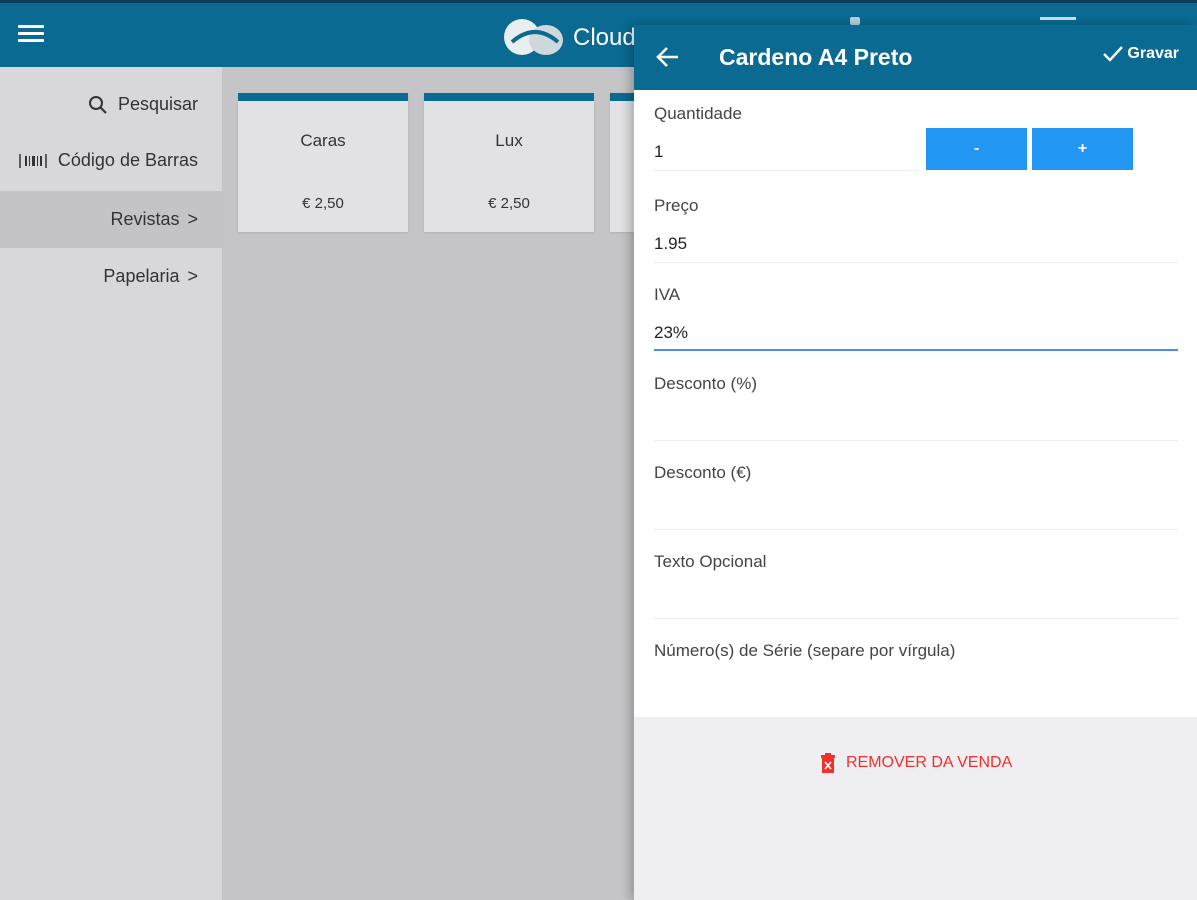  What do you see at coordinates (915, 57) in the screenshot?
I see `panel-header: Cardeno A4 Preto Gravar` at bounding box center [915, 57].